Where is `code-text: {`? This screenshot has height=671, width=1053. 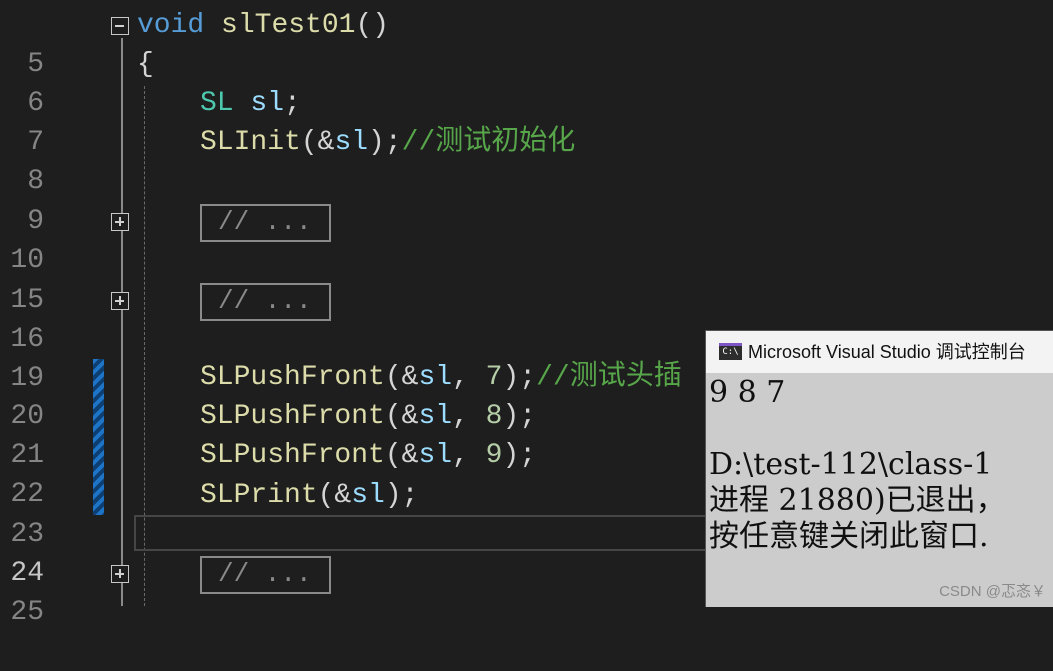
code-text: { is located at coordinates (145, 64).